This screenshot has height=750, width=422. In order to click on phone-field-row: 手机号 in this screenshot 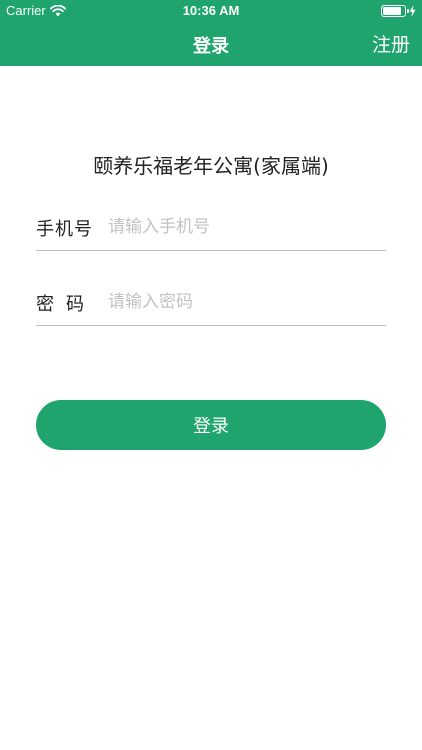, I will do `click(211, 228)`.